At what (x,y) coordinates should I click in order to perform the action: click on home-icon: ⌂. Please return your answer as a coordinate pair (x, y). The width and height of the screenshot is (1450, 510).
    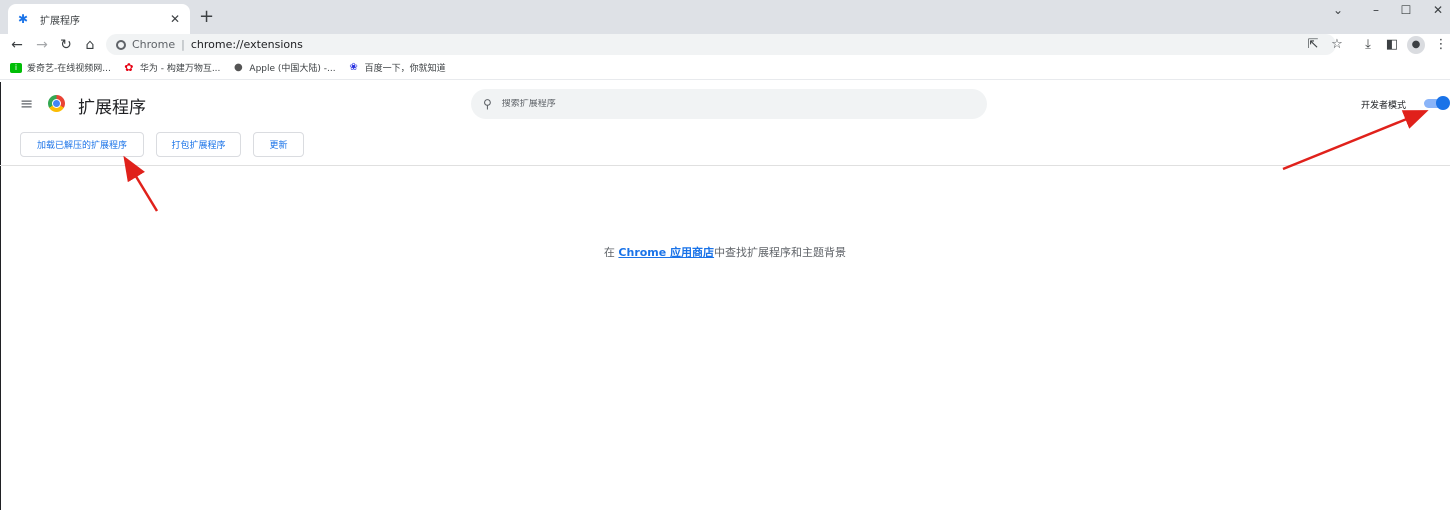
    Looking at the image, I should click on (90, 45).